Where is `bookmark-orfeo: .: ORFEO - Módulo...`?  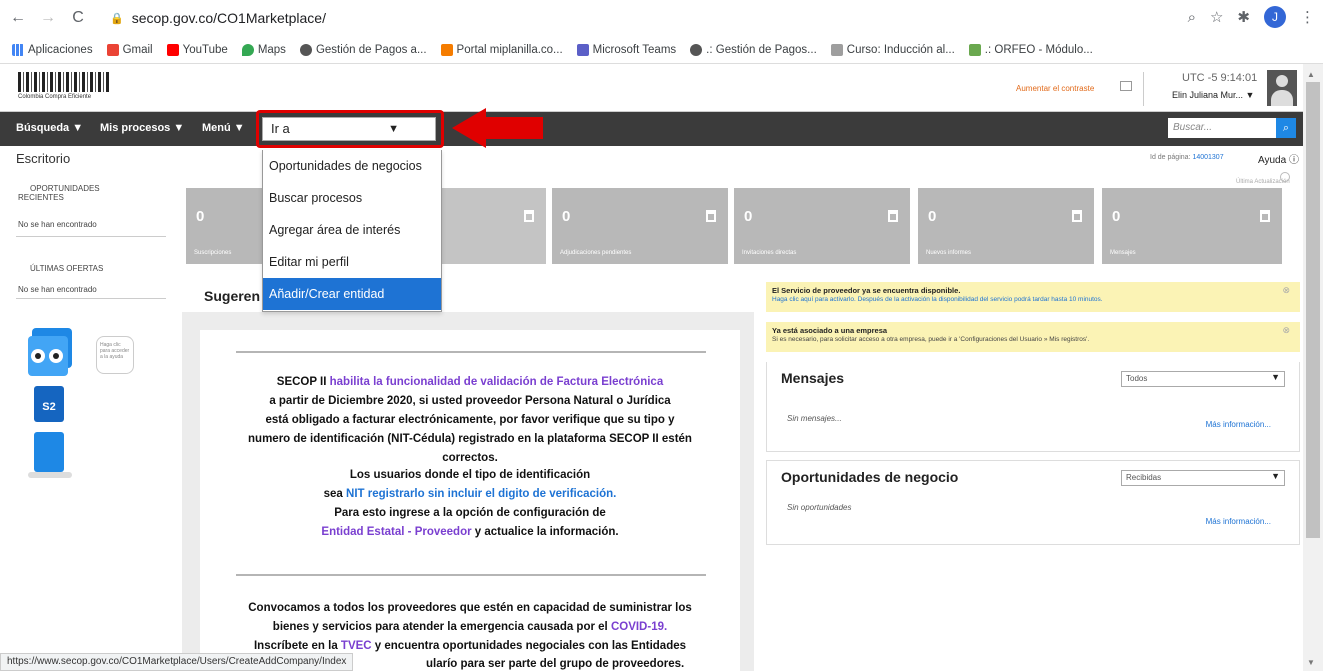 bookmark-orfeo: .: ORFEO - Módulo... is located at coordinates (1030, 49).